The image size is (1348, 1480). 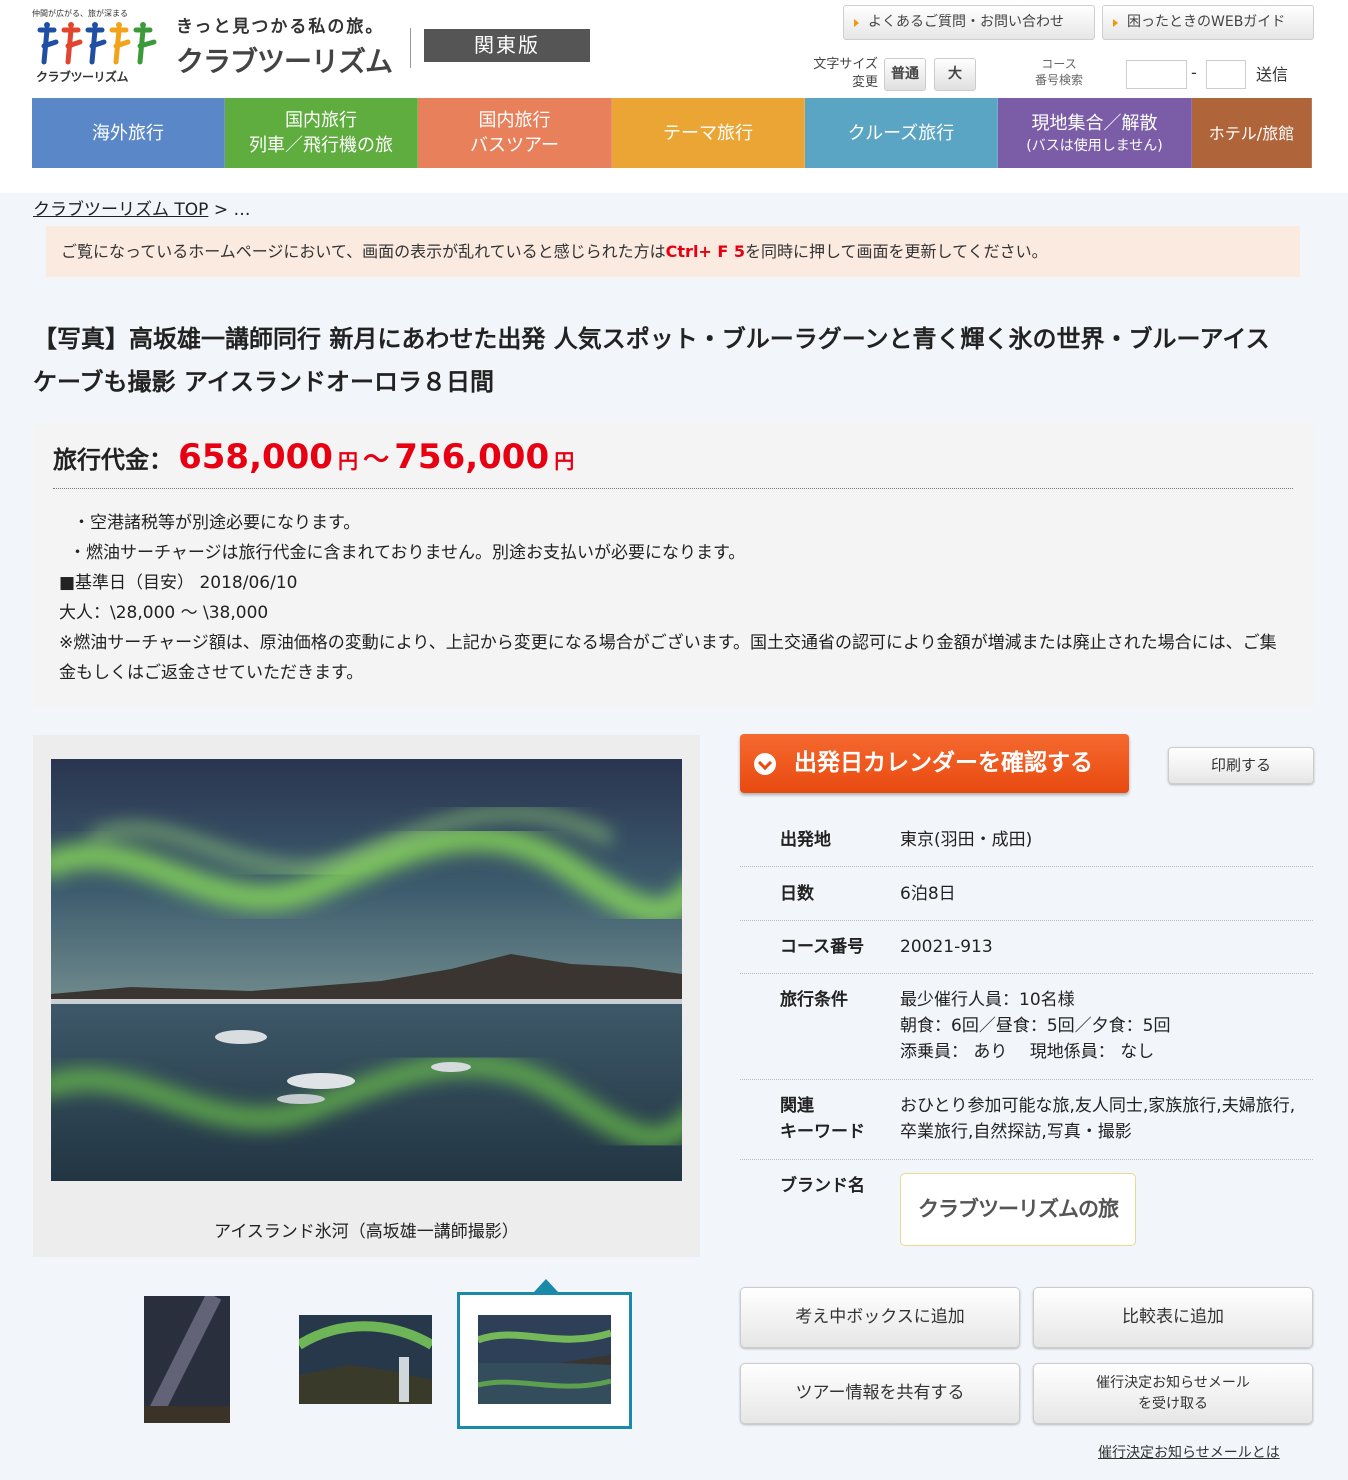 I want to click on nav-item-label: クルーズ旅行, so click(x=901, y=133).